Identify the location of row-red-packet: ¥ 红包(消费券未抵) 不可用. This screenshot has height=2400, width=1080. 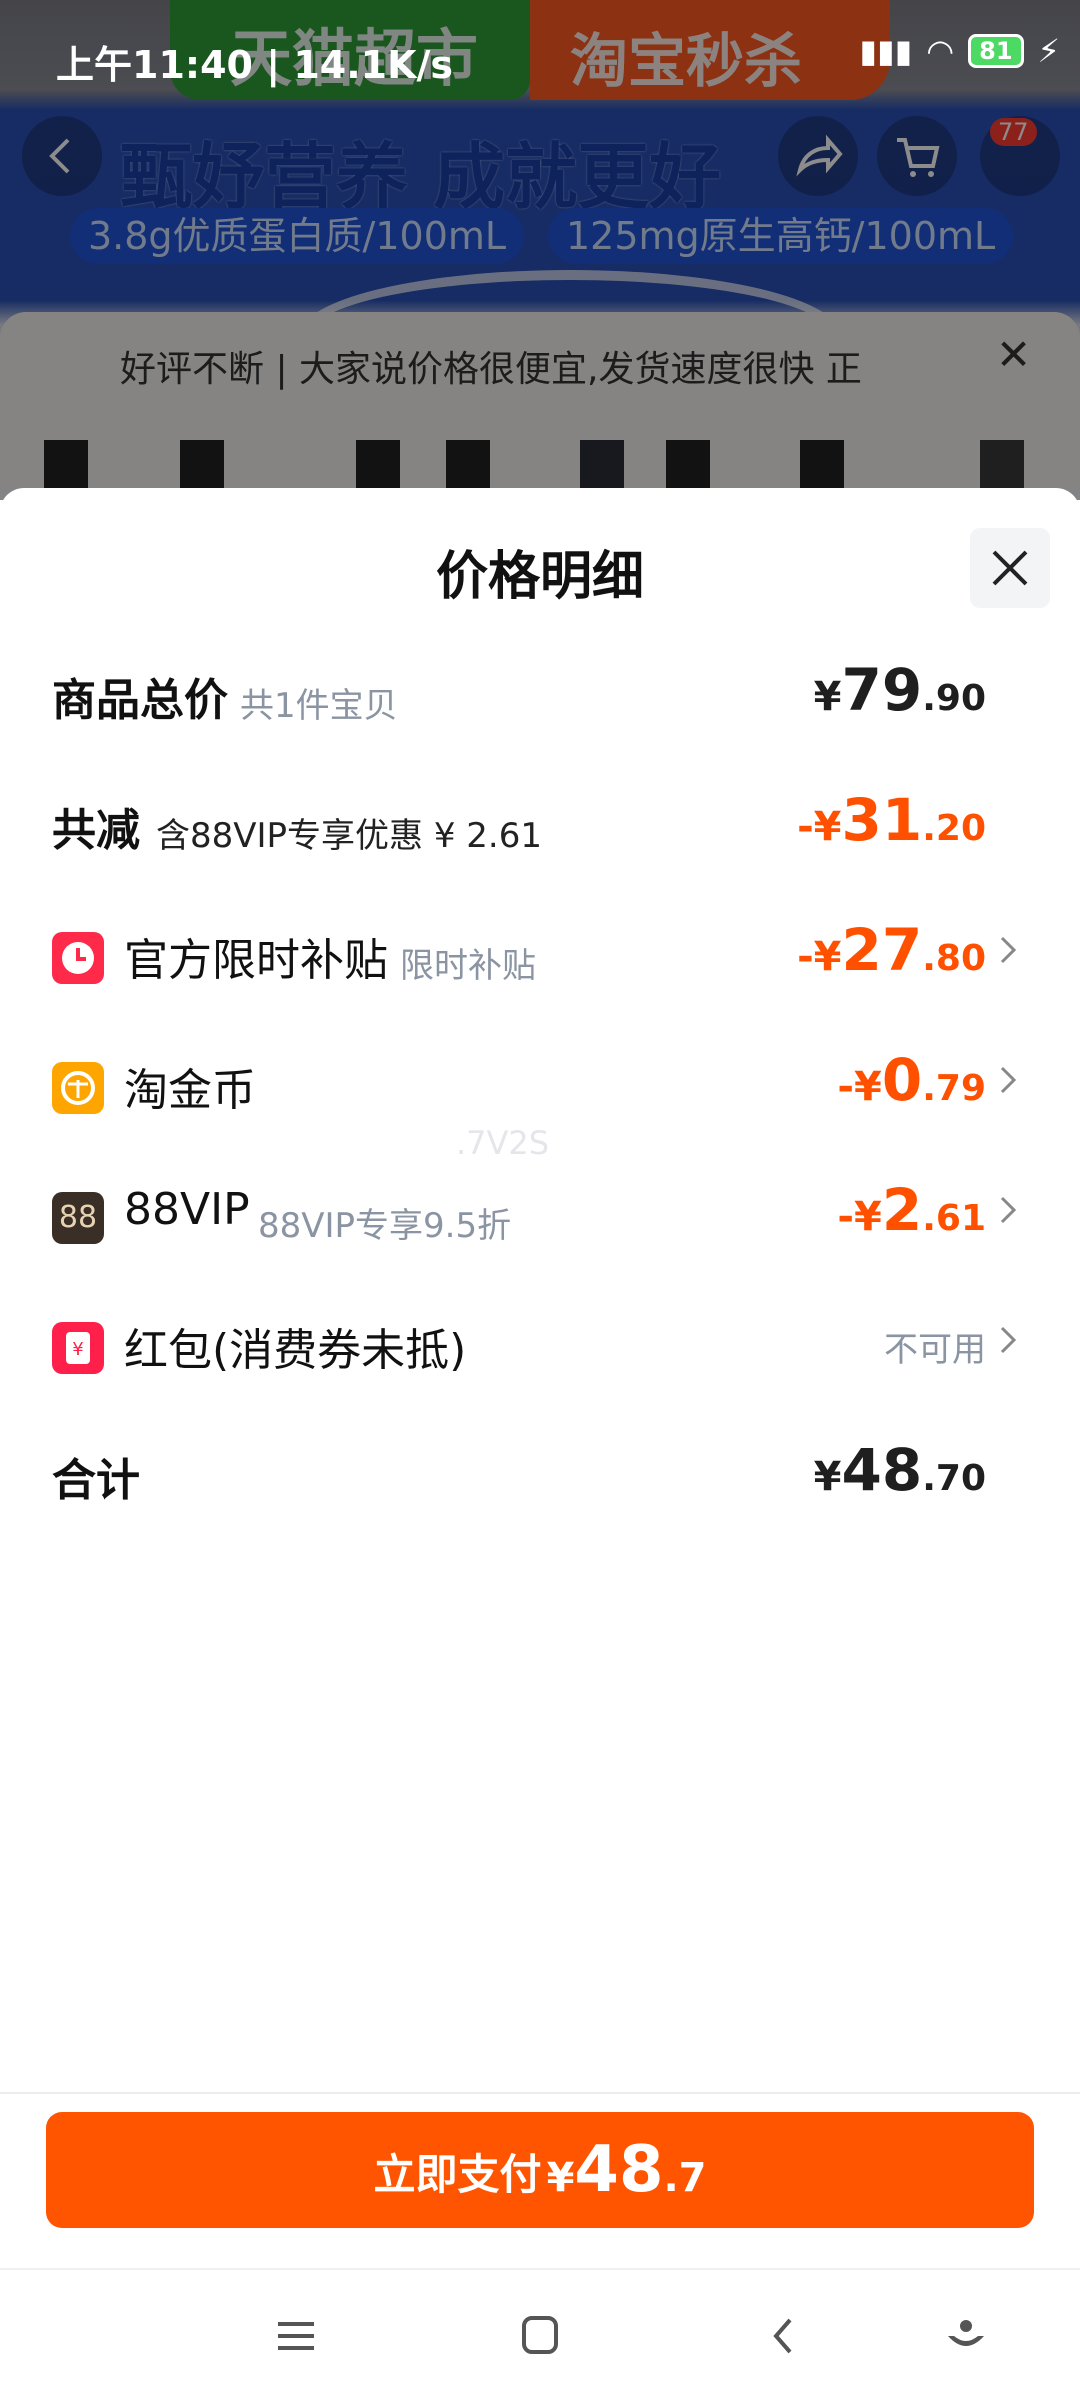
(540, 1347).